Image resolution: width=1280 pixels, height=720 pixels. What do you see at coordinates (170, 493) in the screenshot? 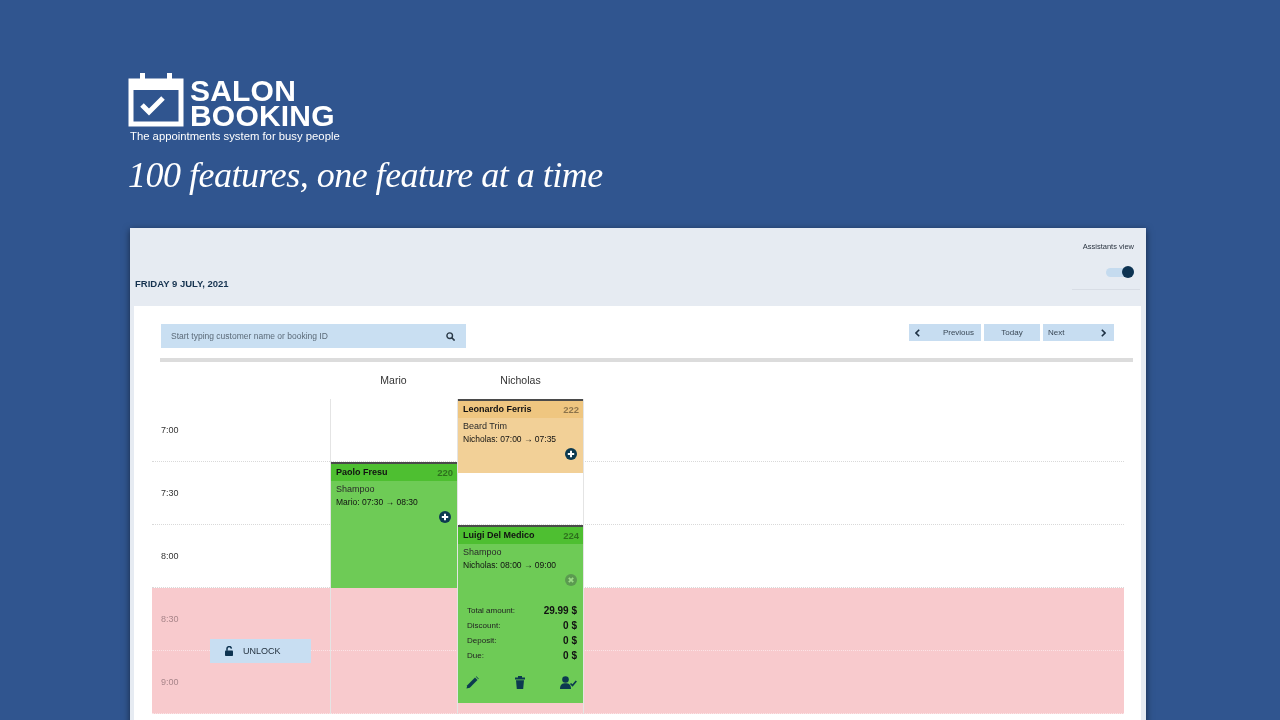
I see `time-label: 7:30` at bounding box center [170, 493].